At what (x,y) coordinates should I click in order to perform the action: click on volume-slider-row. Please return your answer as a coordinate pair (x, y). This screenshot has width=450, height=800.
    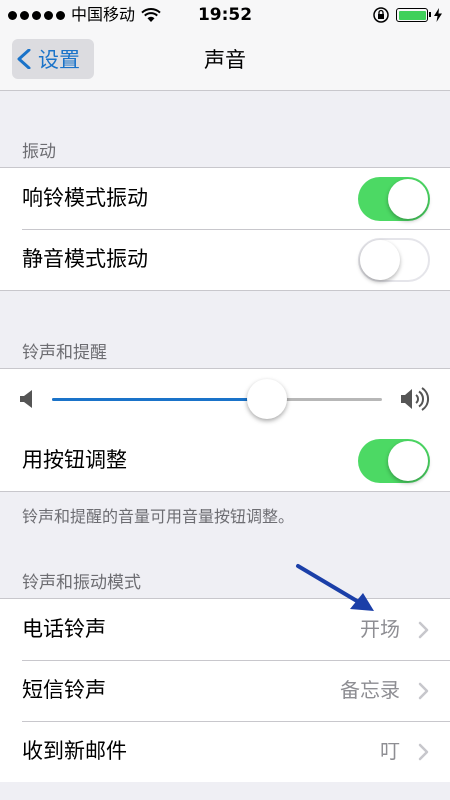
    Looking at the image, I should click on (225, 399).